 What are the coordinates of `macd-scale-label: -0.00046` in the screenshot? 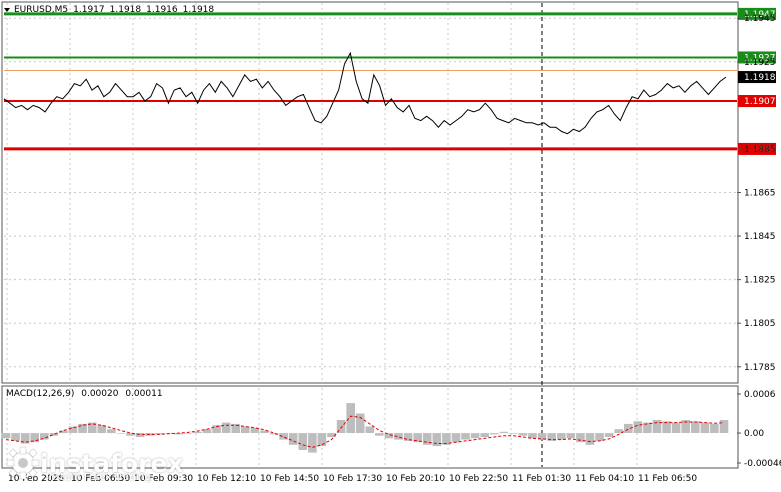 It's located at (762, 464).